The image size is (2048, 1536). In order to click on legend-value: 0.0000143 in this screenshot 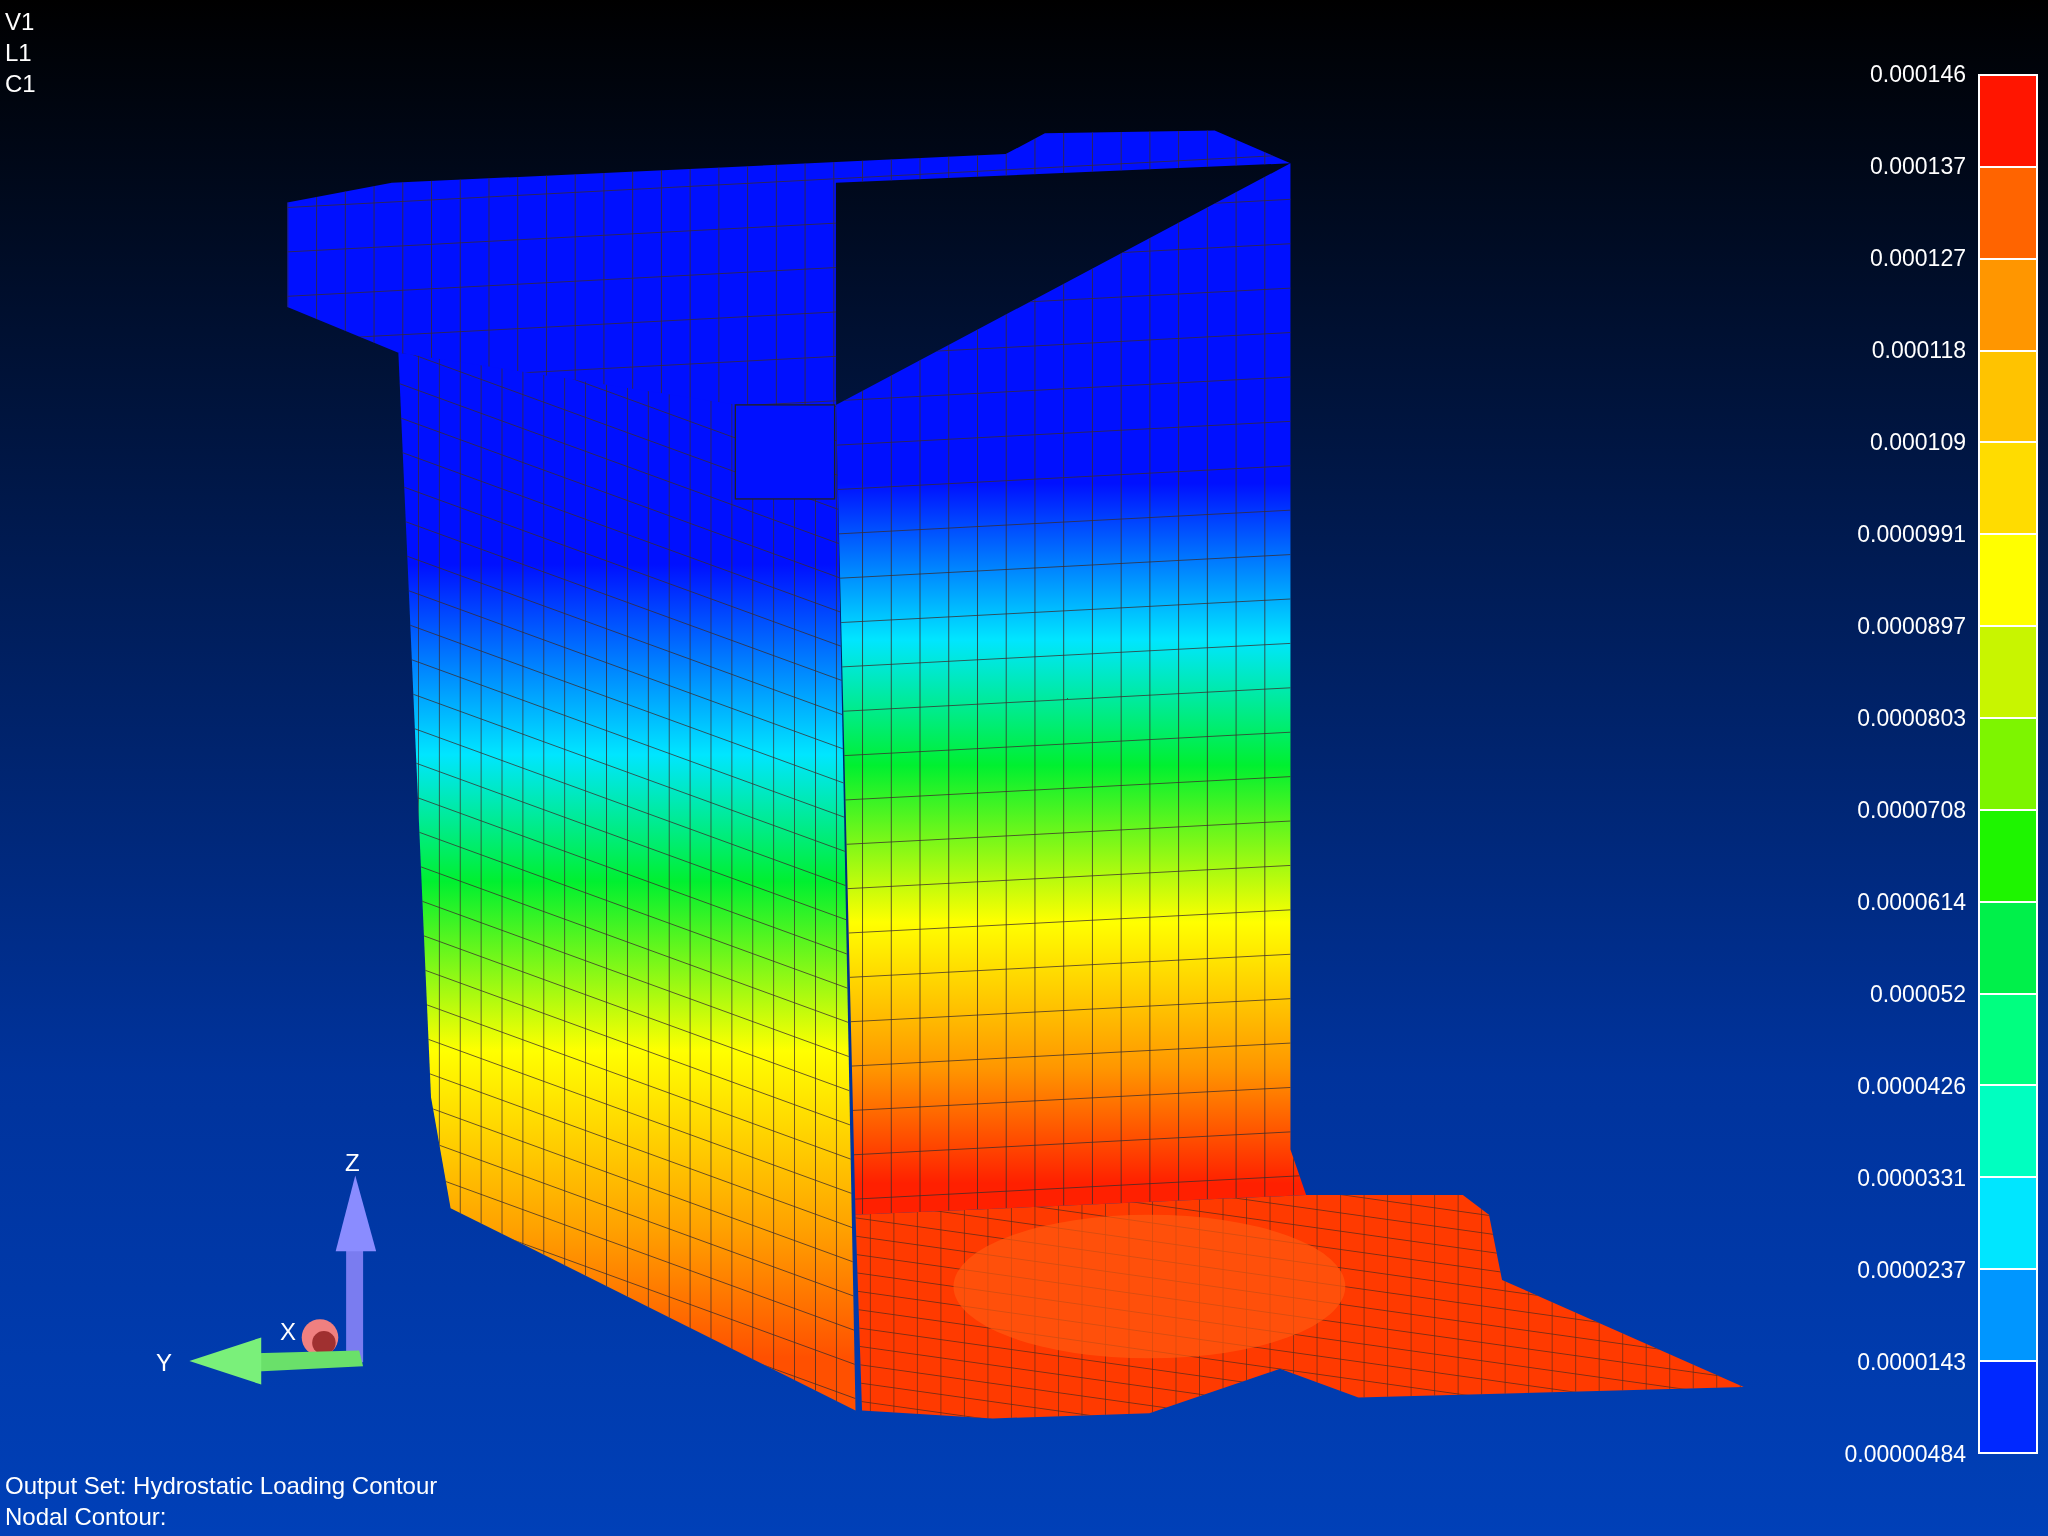, I will do `click(1911, 1362)`.